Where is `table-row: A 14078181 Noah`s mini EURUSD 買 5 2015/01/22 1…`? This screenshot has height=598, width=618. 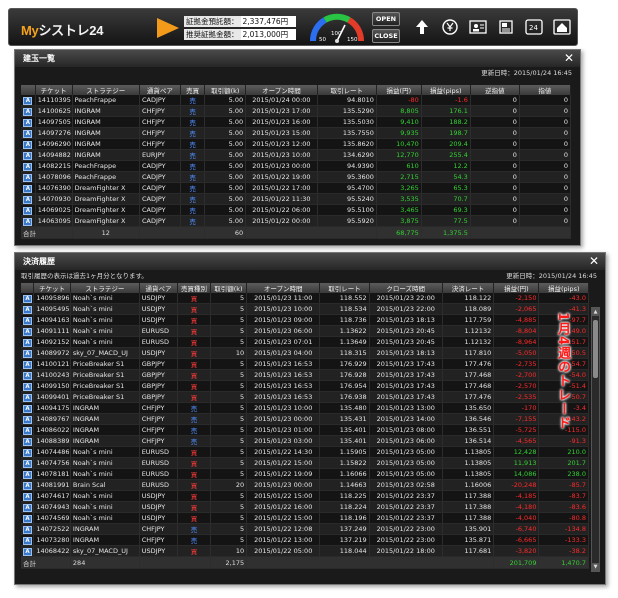
table-row: A 14078181 Noah`s mini EURUSD 買 5 2015/01/22 1… is located at coordinates (305, 474).